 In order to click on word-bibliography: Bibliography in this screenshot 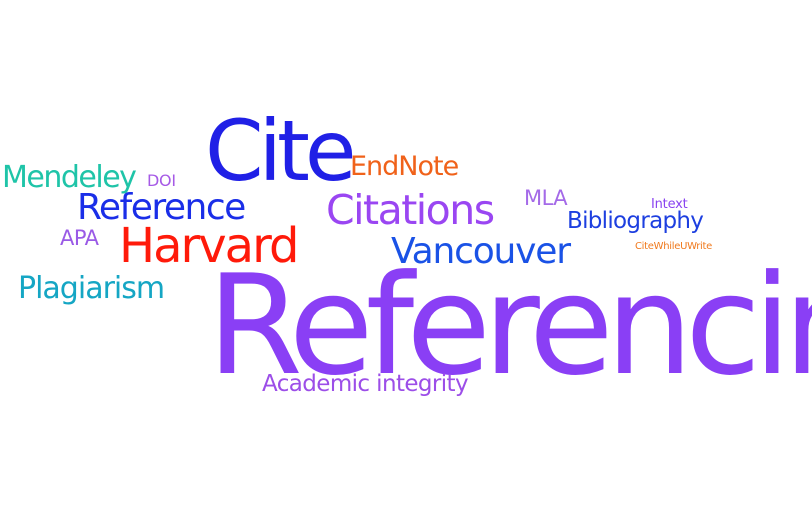, I will do `click(635, 221)`.